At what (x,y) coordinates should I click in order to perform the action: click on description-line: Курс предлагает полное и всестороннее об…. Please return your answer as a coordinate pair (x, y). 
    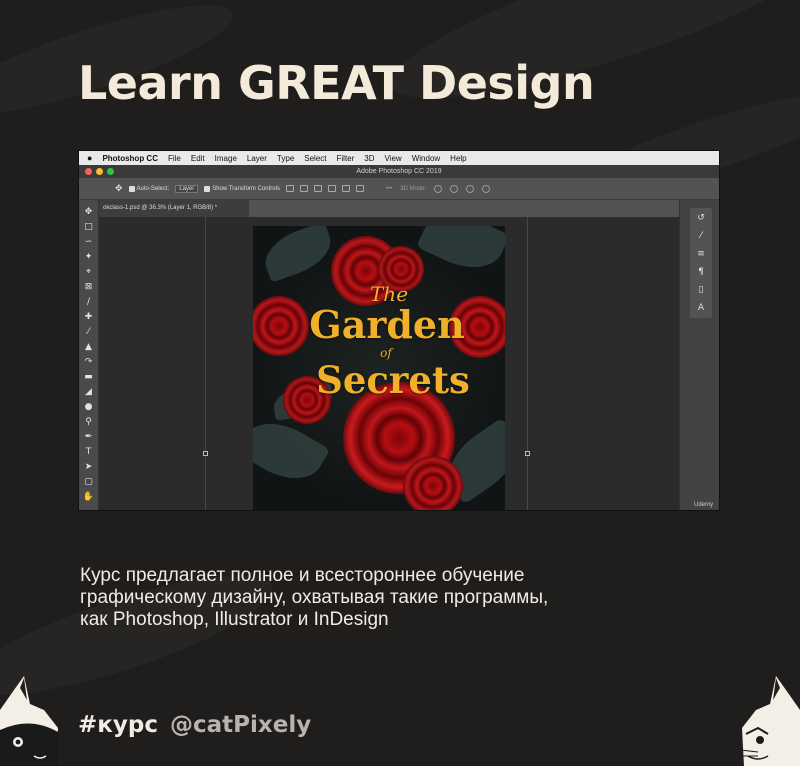
    Looking at the image, I should click on (302, 575).